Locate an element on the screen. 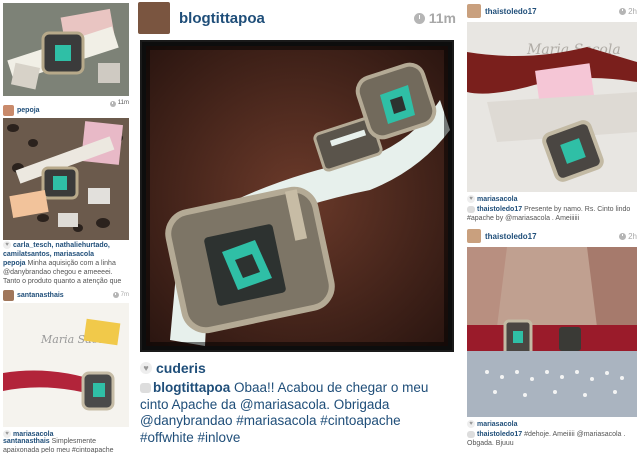 This screenshot has width=640, height=453. right-post2-time: 2h is located at coordinates (628, 236).